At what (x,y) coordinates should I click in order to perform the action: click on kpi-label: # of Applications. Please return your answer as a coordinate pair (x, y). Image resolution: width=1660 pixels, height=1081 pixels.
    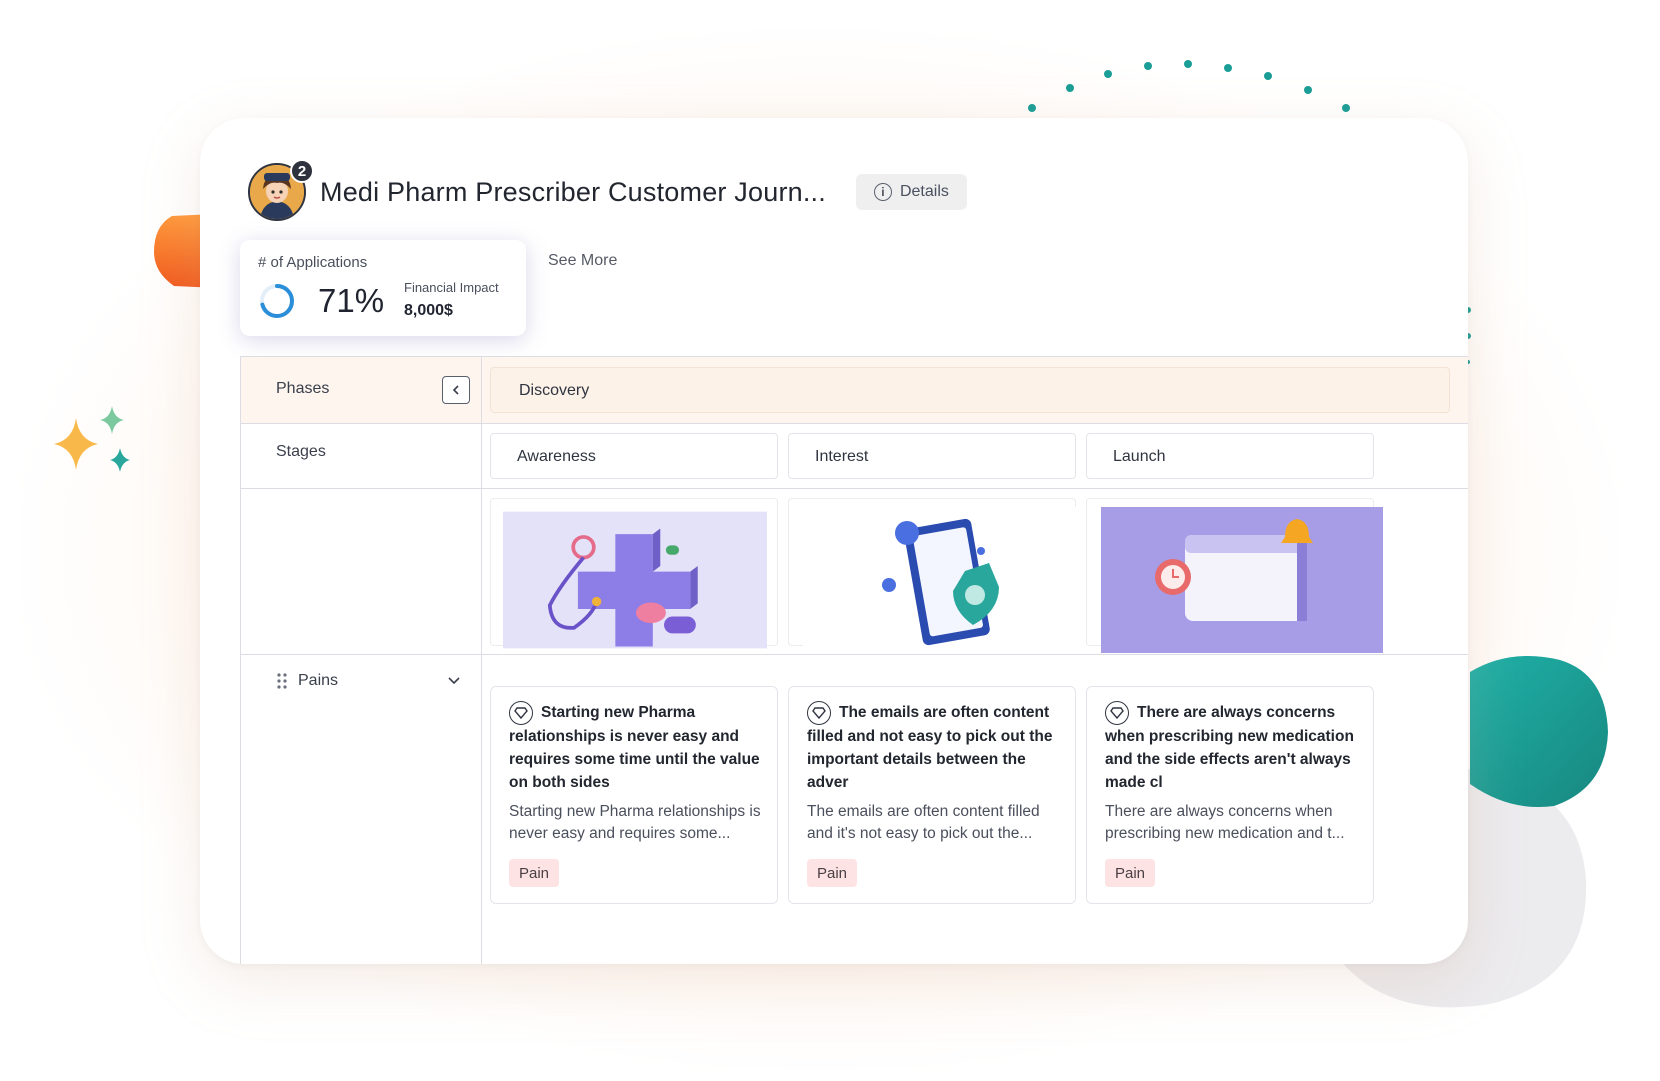
    Looking at the image, I should click on (313, 262).